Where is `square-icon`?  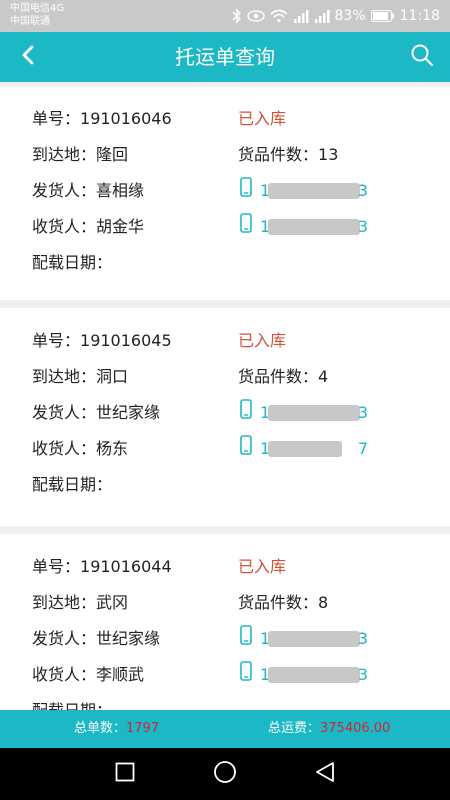
square-icon is located at coordinates (125, 774).